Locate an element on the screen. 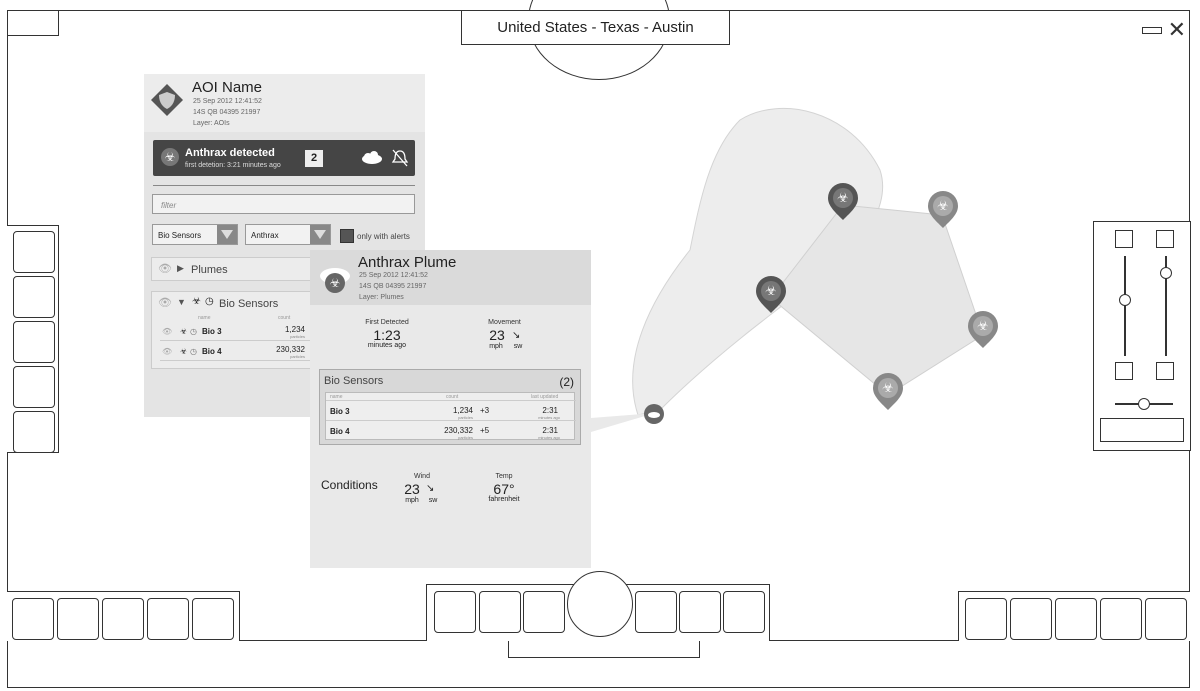 The image size is (1200, 691). filter-input: filter is located at coordinates (283, 204).